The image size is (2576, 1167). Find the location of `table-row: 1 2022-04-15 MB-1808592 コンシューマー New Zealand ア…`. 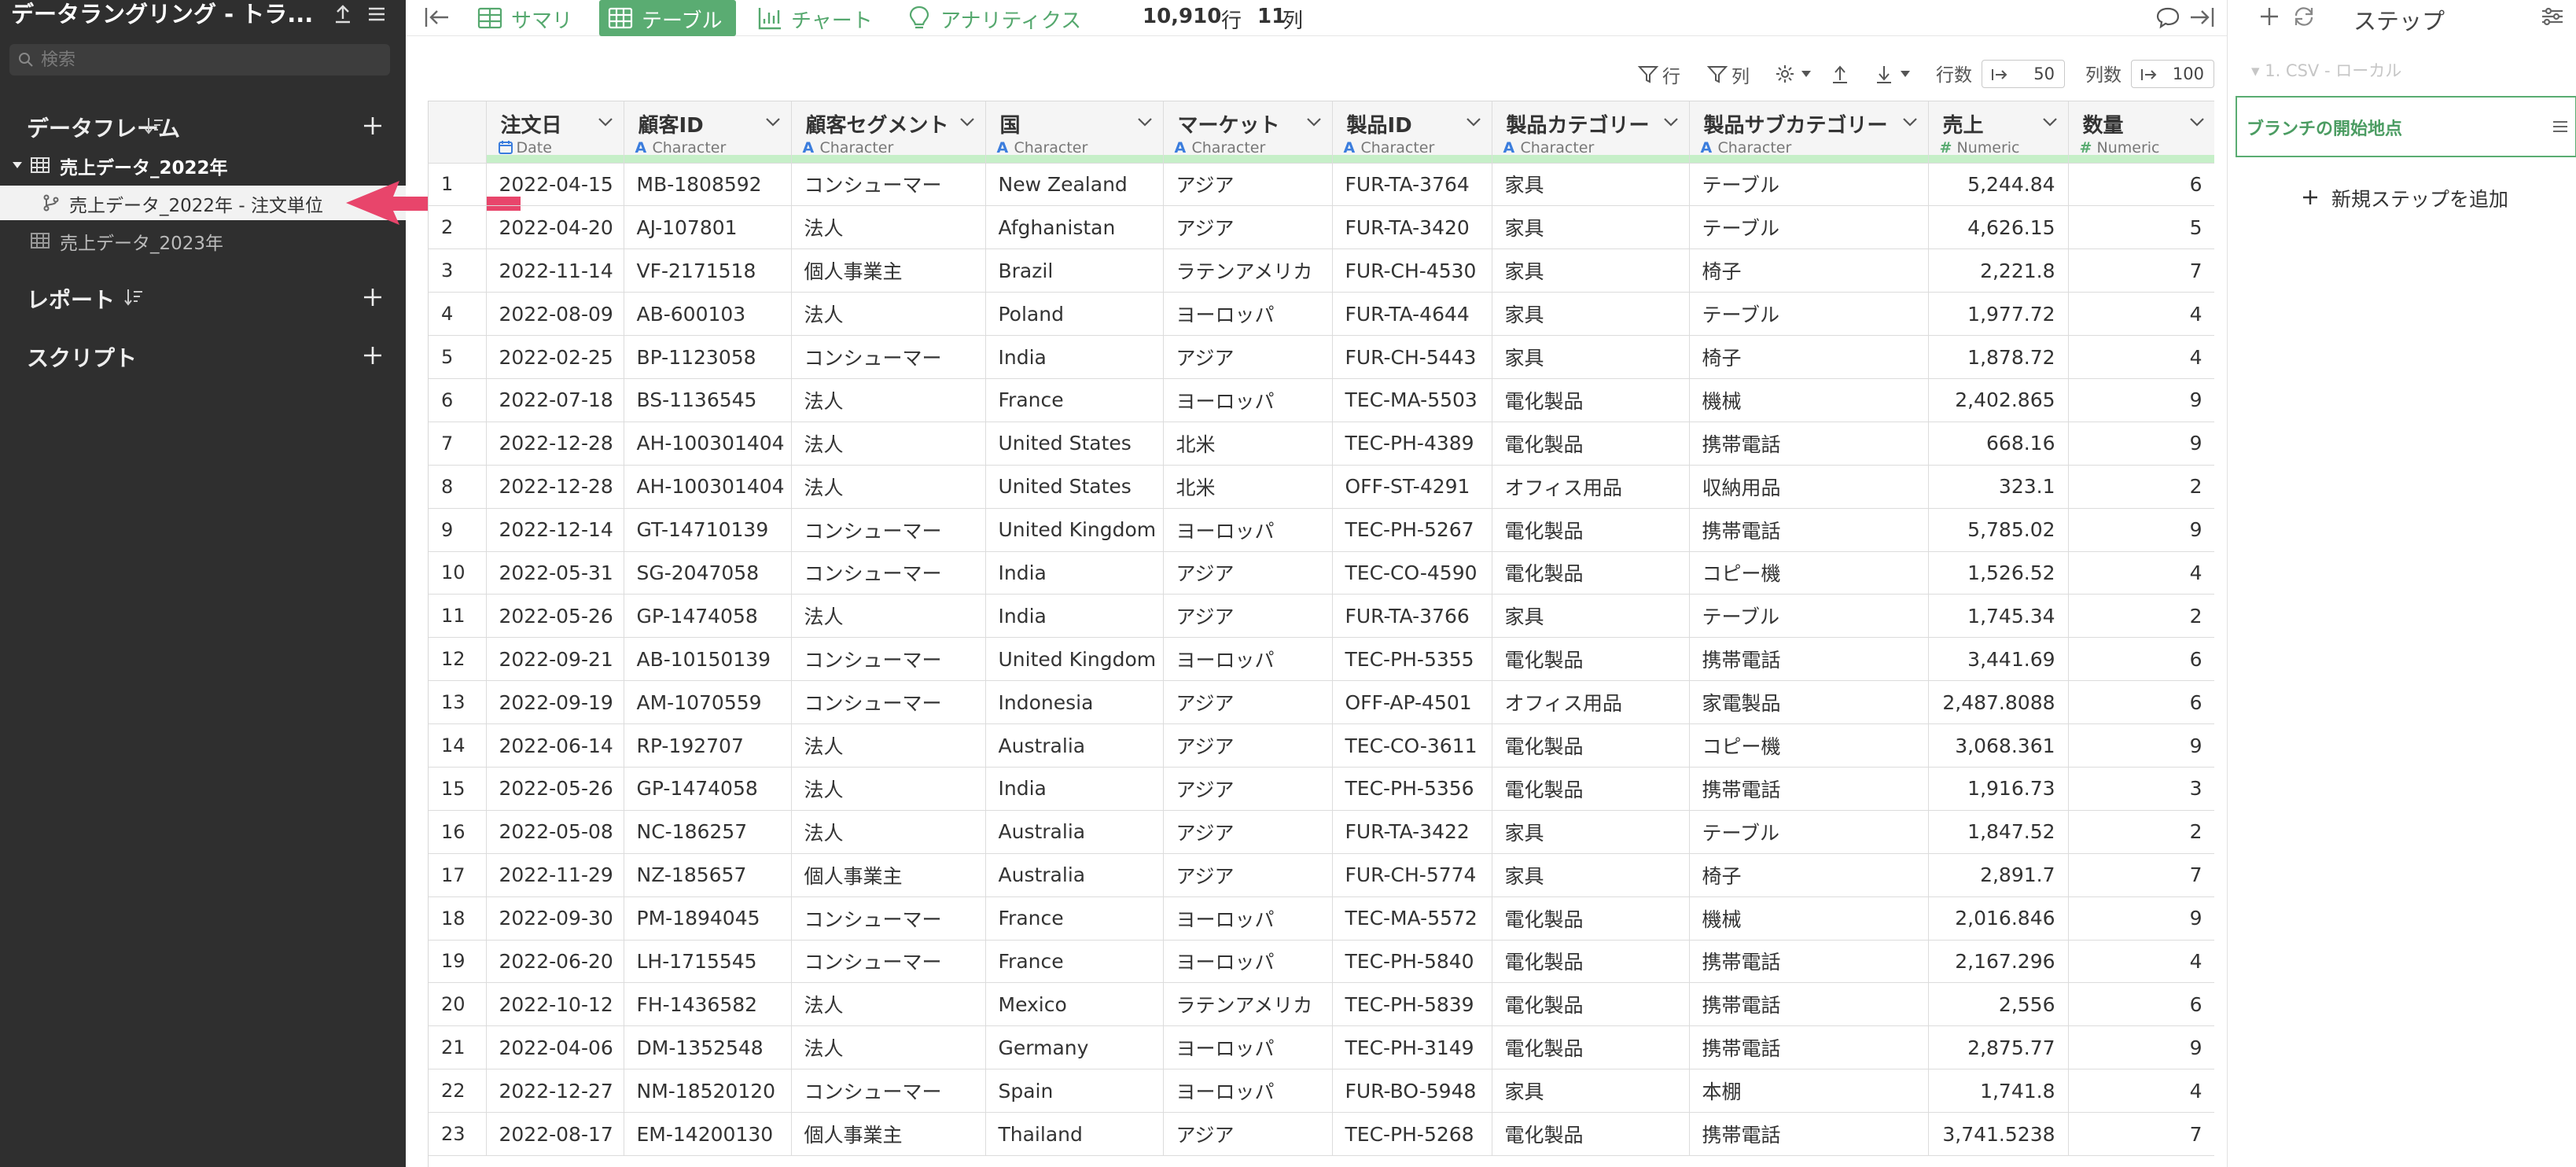

table-row: 1 2022-04-15 MB-1808592 コンシューマー New Zealand ア… is located at coordinates (1321, 185).